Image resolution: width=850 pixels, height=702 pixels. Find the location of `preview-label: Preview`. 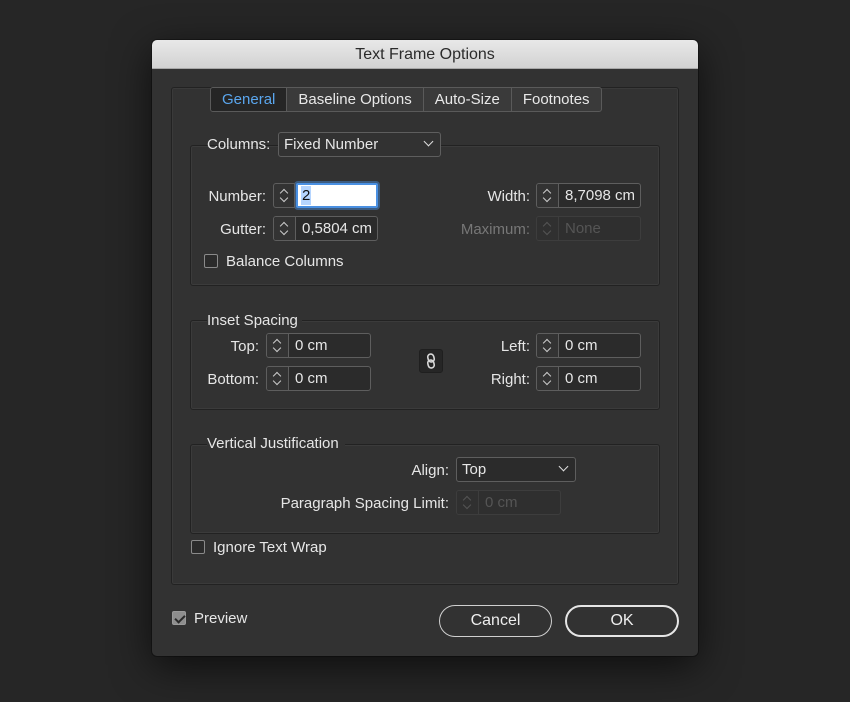

preview-label: Preview is located at coordinates (221, 618).